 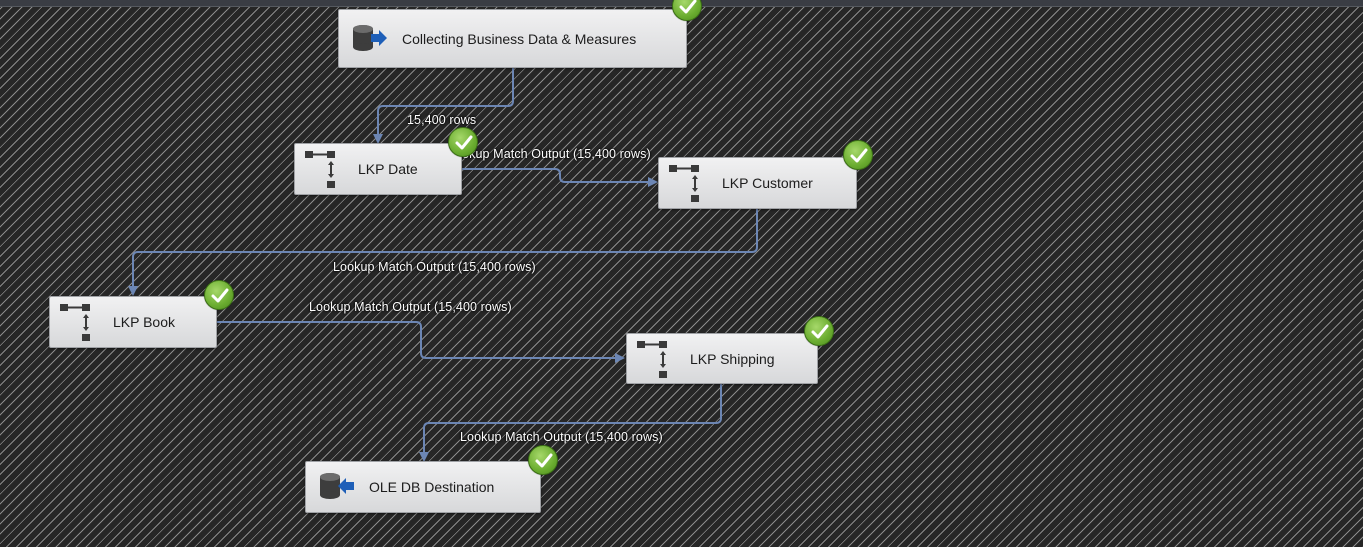 What do you see at coordinates (560, 177) in the screenshot?
I see `path-date-to-customer` at bounding box center [560, 177].